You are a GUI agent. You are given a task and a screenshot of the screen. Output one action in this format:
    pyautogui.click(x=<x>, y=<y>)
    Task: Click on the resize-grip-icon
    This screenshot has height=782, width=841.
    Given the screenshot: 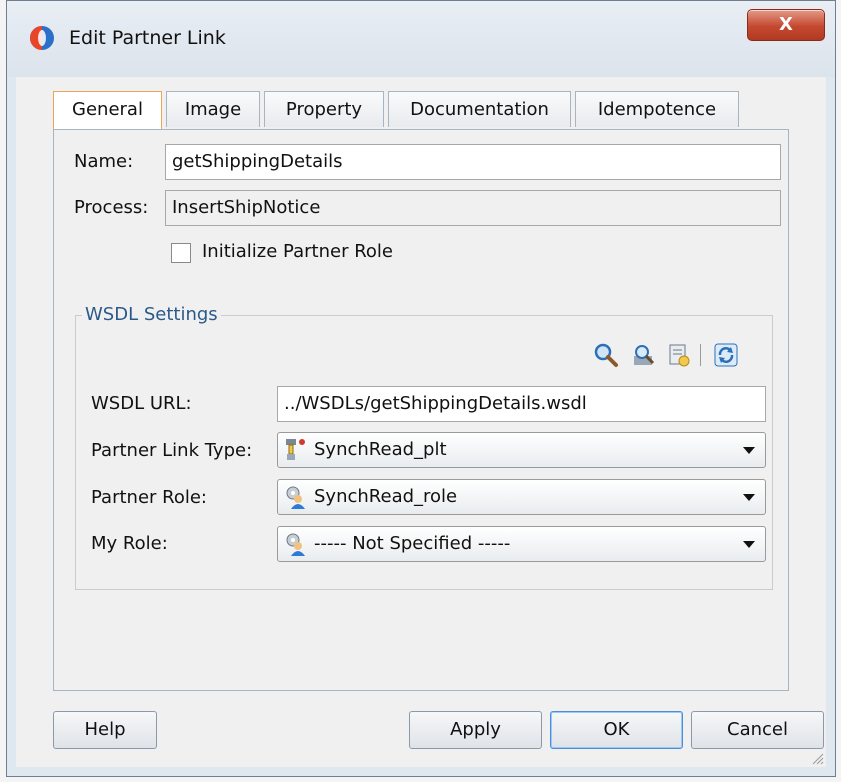 What is the action you would take?
    pyautogui.click(x=817, y=758)
    